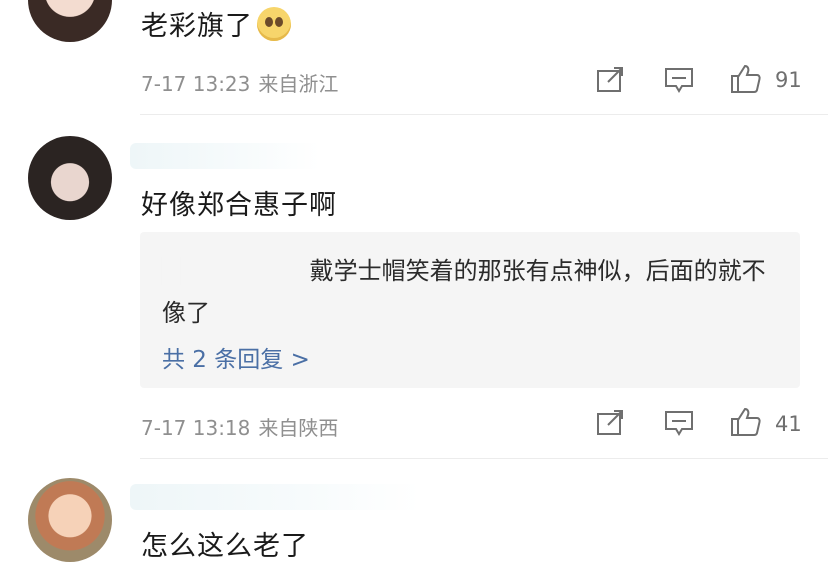 This screenshot has width=828, height=575. What do you see at coordinates (274, 24) in the screenshot?
I see `pleading-face-emoji-icon` at bounding box center [274, 24].